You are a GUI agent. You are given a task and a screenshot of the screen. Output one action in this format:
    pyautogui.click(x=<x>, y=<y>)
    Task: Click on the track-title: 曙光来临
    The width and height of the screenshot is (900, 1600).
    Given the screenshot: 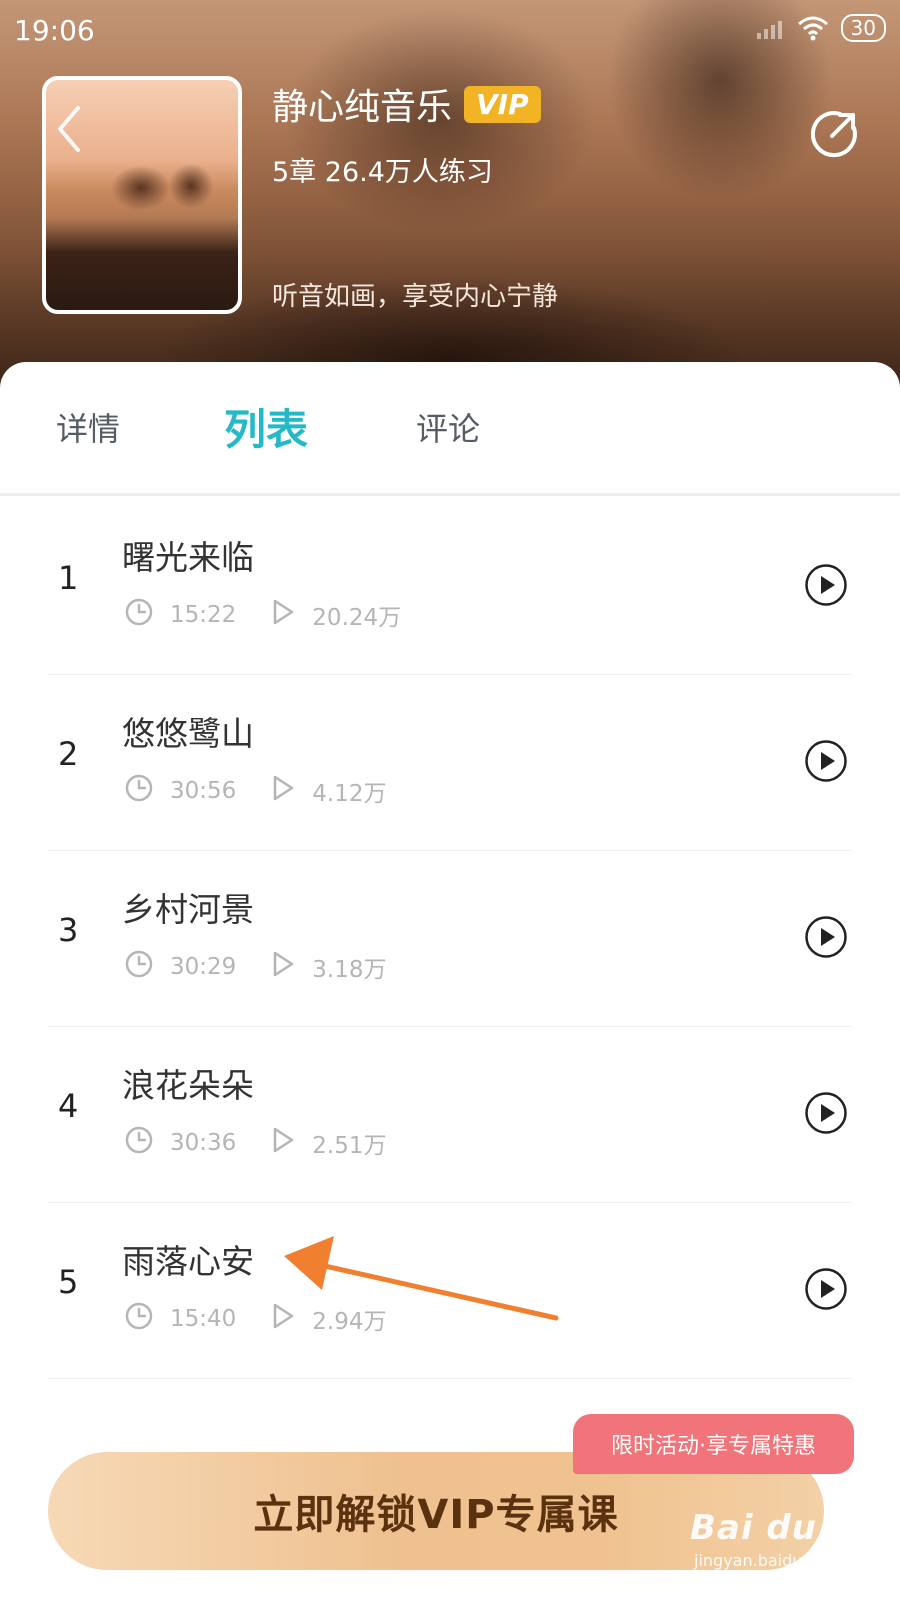 What is the action you would take?
    pyautogui.click(x=188, y=557)
    